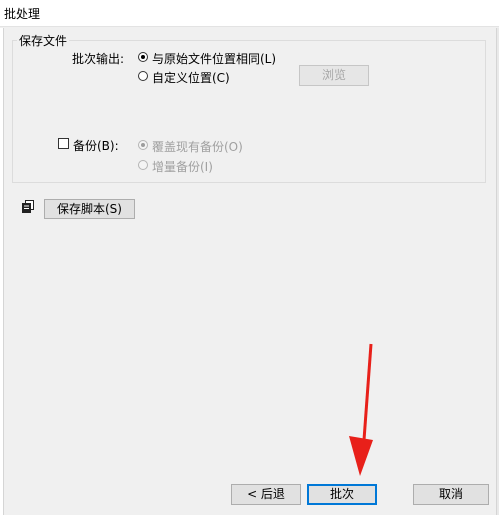 The width and height of the screenshot is (499, 515). What do you see at coordinates (143, 145) in the screenshot?
I see `radio-overwrite-backup` at bounding box center [143, 145].